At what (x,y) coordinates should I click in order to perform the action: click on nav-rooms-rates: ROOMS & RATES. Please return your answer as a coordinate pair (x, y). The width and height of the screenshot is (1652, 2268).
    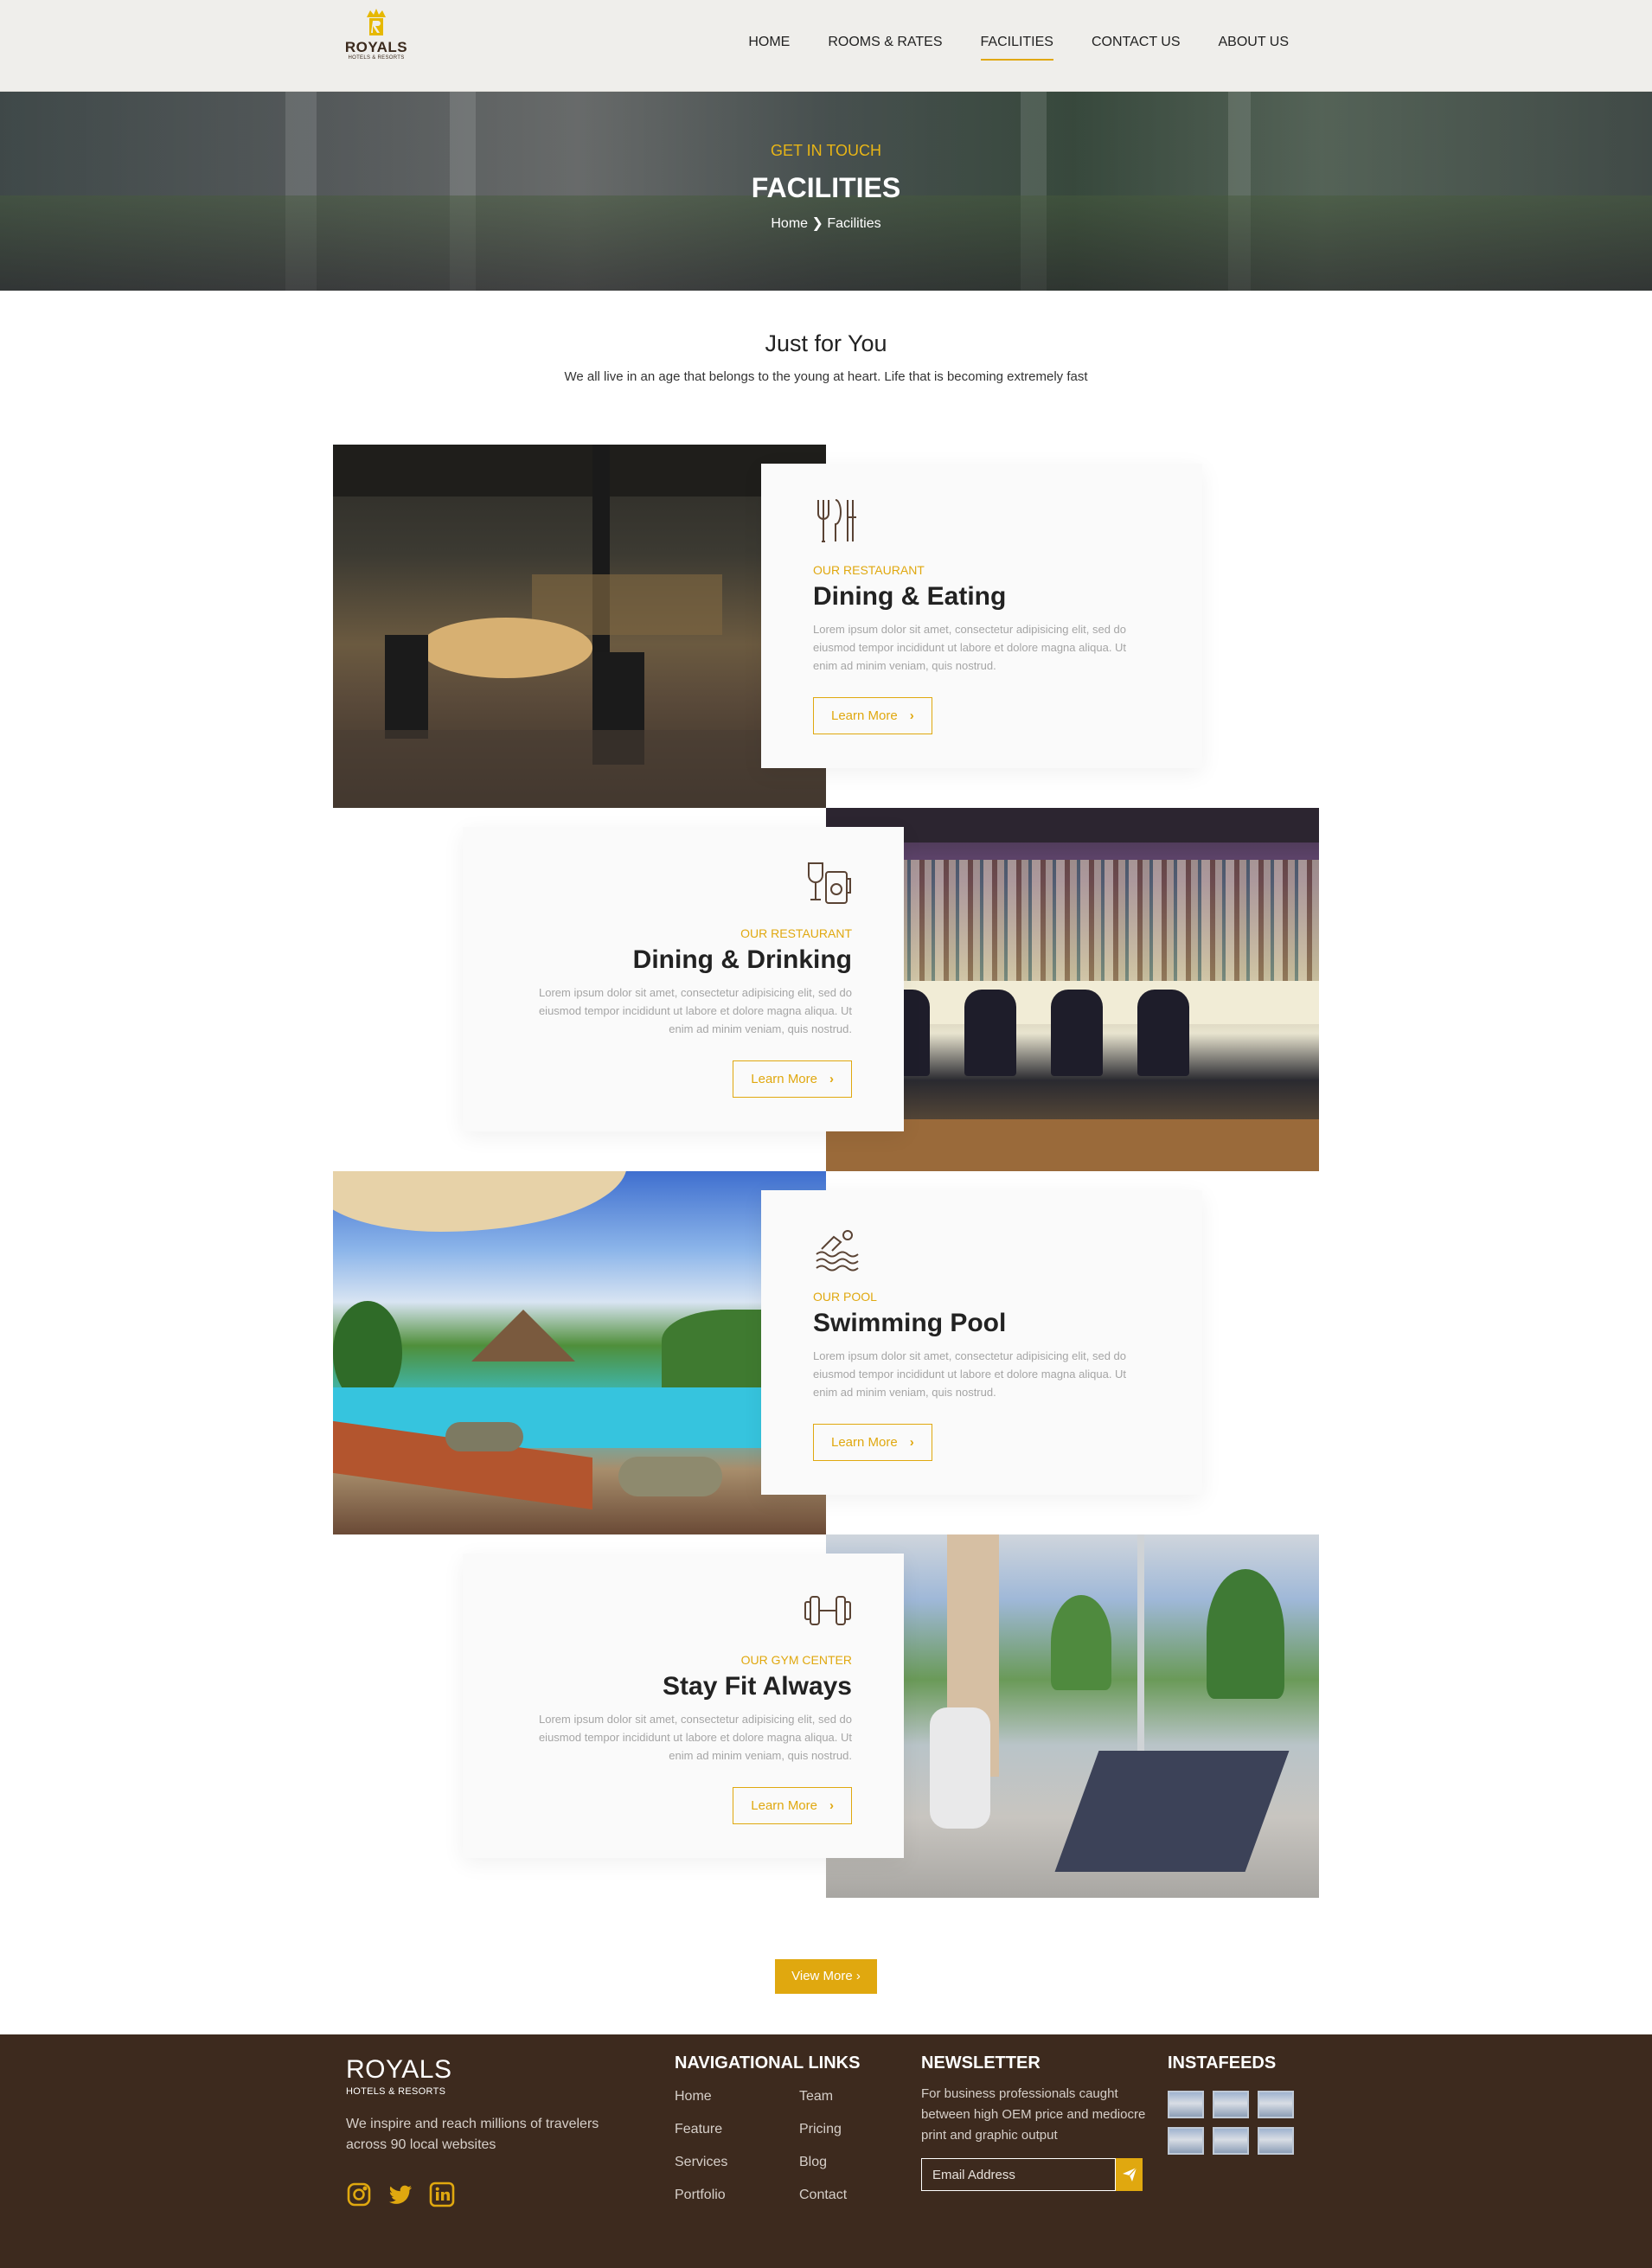
    Looking at the image, I should click on (885, 48).